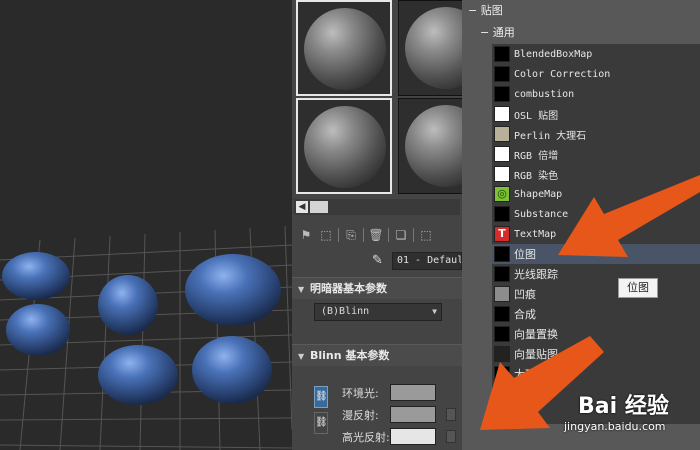 The height and width of the screenshot is (450, 700). Describe the element at coordinates (525, 294) in the screenshot. I see `map-item-label: 凹痕` at that location.